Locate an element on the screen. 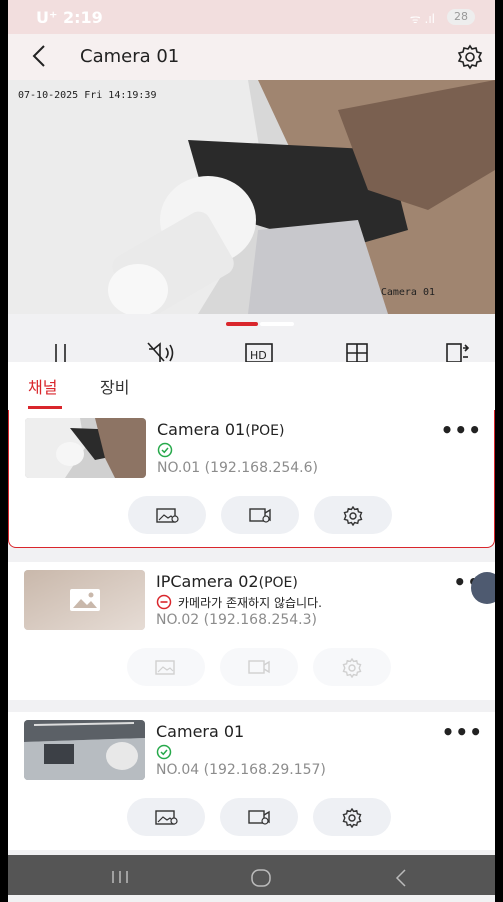 The height and width of the screenshot is (902, 503). camera-status: 카메라가 존재하지 않습니다. is located at coordinates (239, 602).